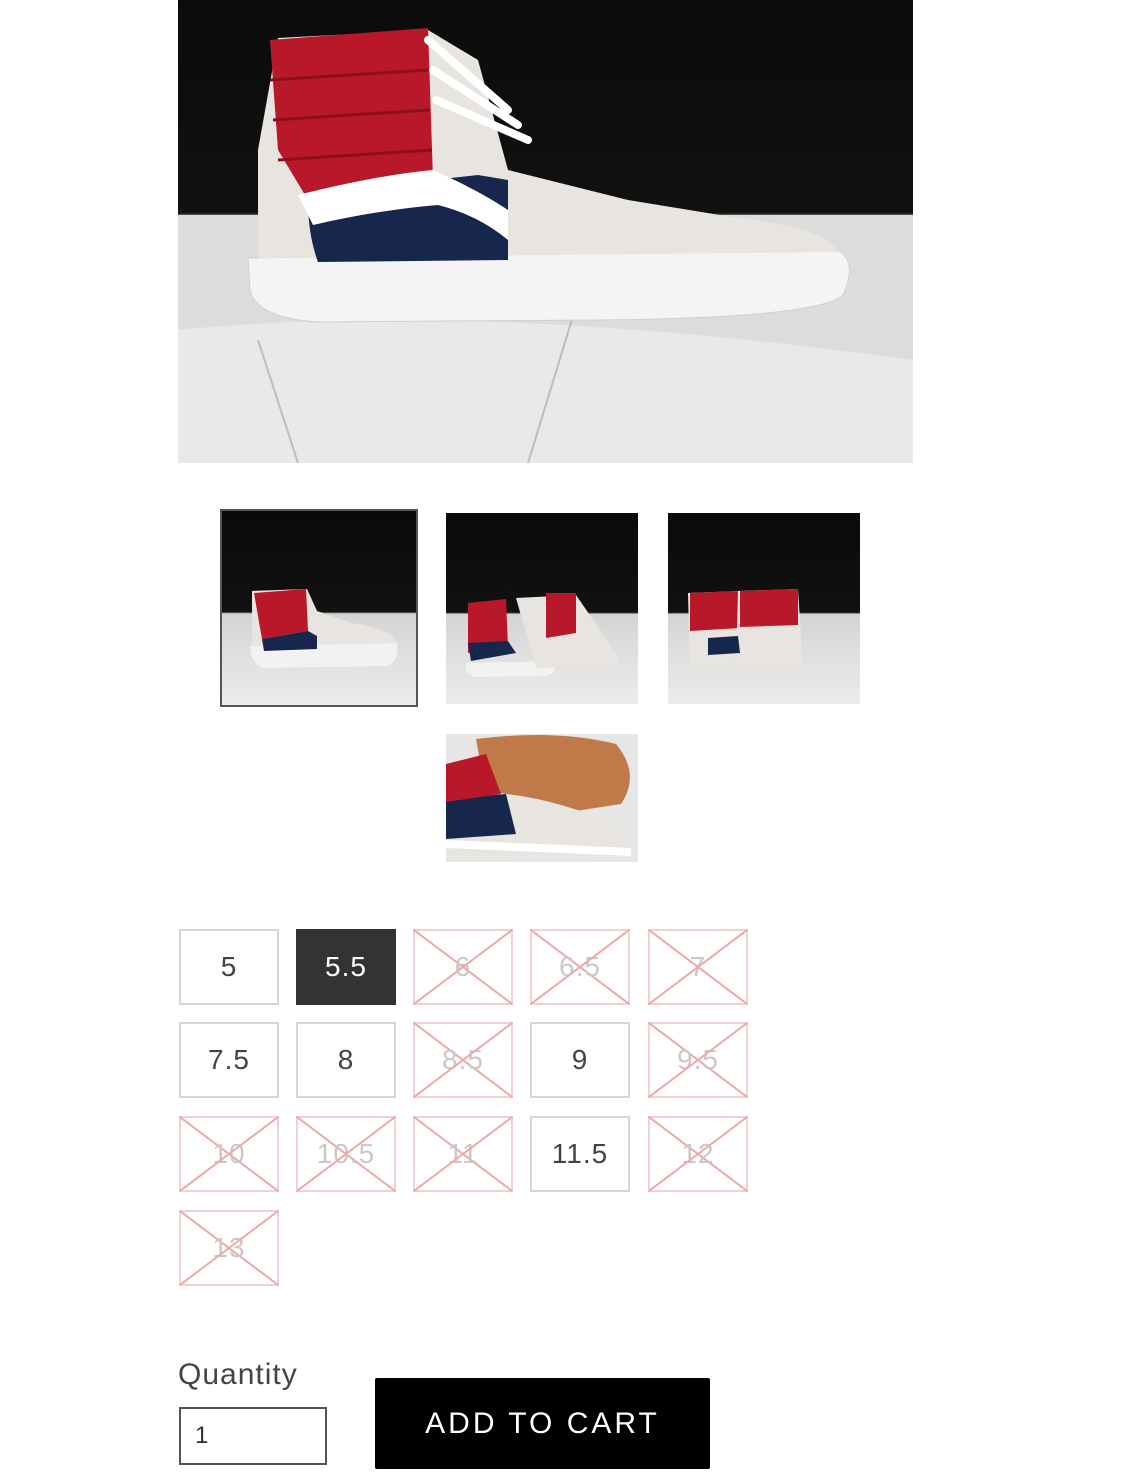  I want to click on size-option-label: 8, so click(346, 1059).